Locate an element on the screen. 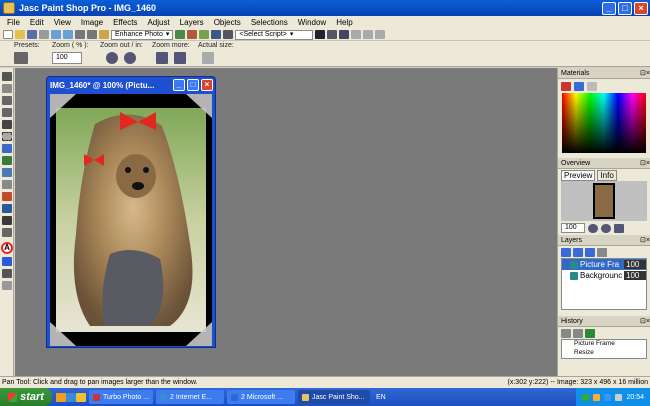 Image resolution: width=650 pixels, height=406 pixels. color-spectrum is located at coordinates (604, 123).